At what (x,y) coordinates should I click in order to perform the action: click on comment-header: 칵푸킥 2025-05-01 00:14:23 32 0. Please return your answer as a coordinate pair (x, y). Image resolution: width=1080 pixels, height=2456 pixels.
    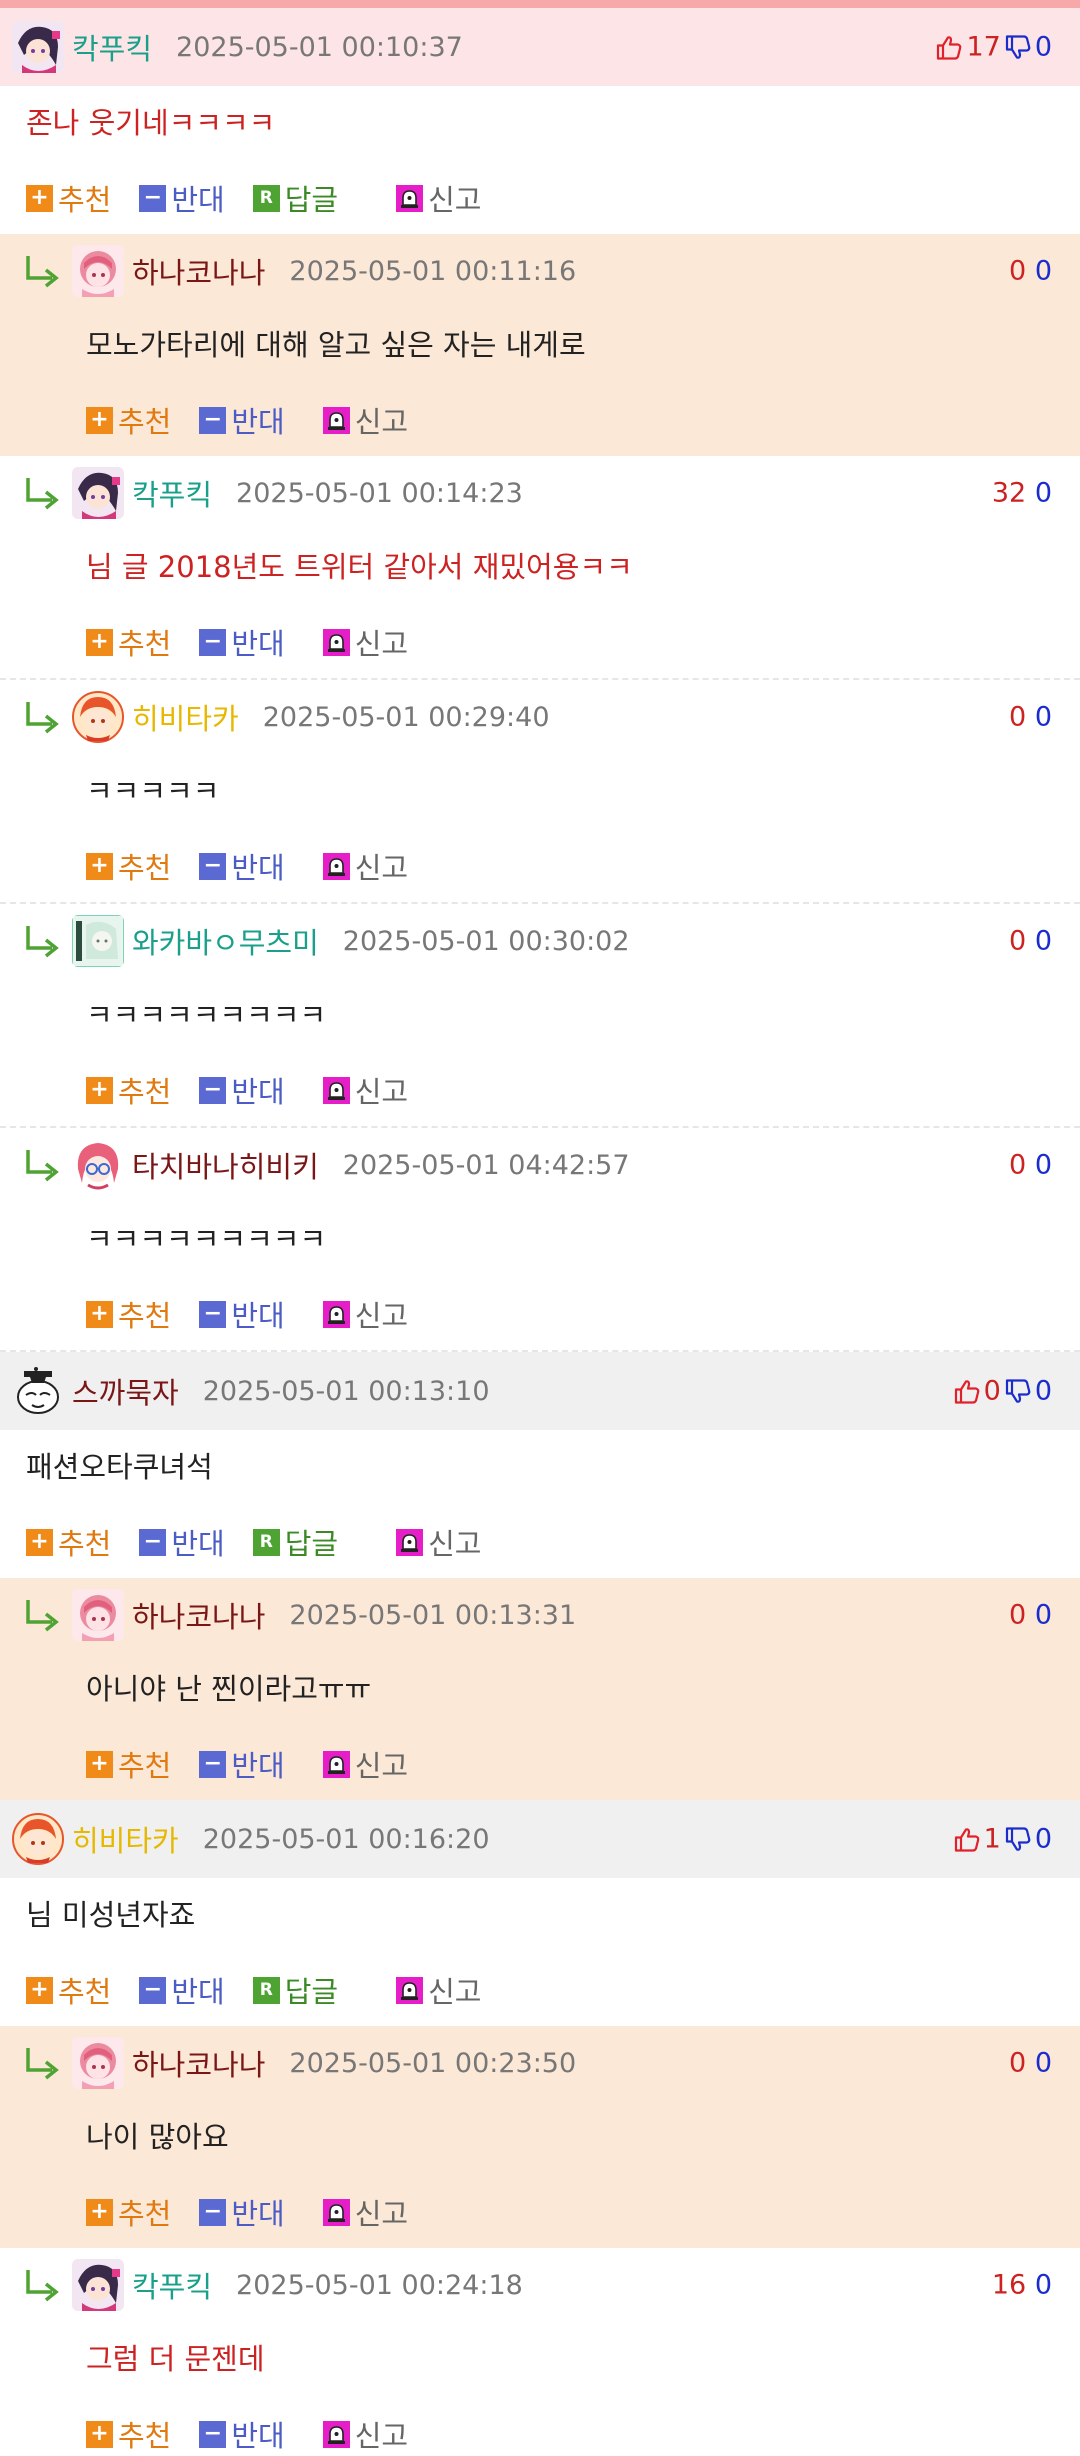
    Looking at the image, I should click on (540, 493).